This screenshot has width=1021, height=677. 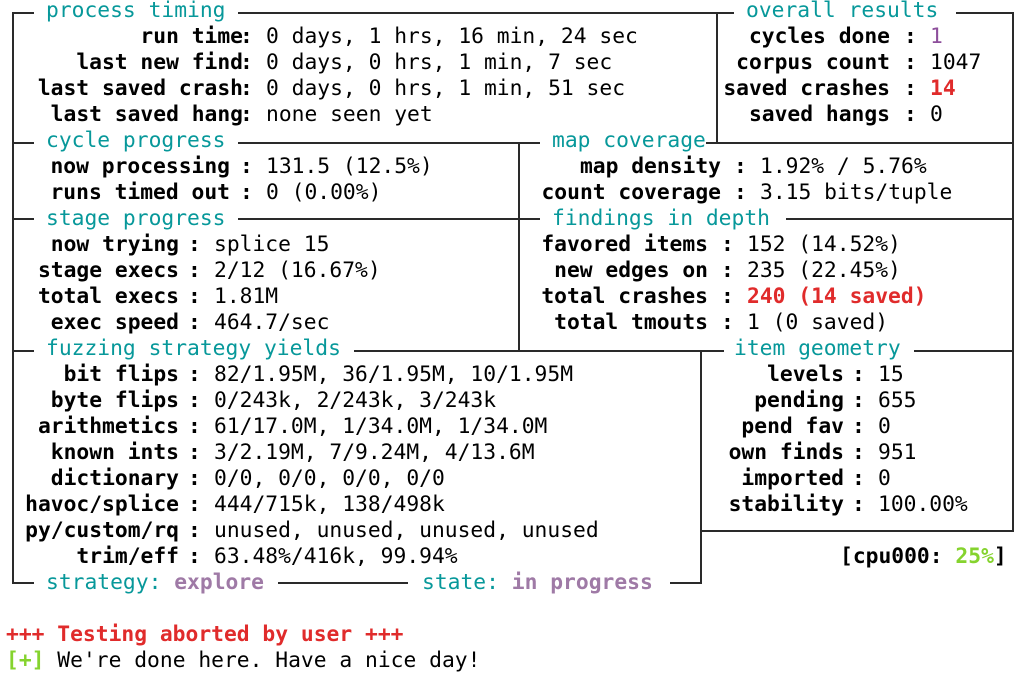 I want to click on total-tmouts-value: 1 (0 saved), so click(x=818, y=322).